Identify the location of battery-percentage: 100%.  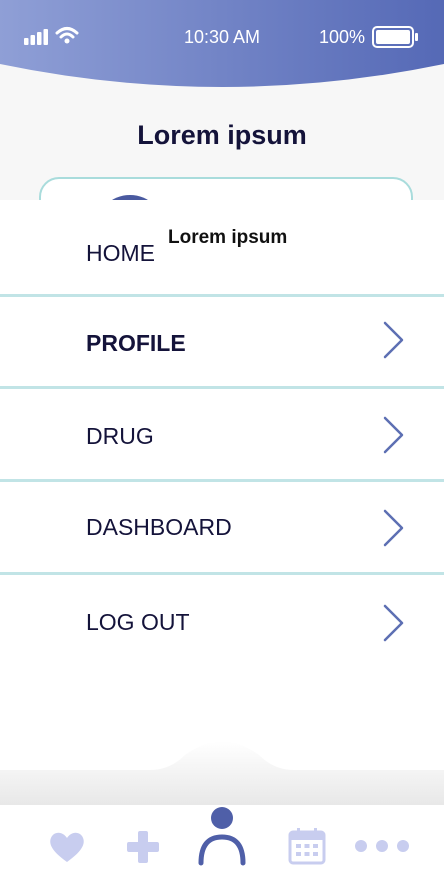
(342, 37).